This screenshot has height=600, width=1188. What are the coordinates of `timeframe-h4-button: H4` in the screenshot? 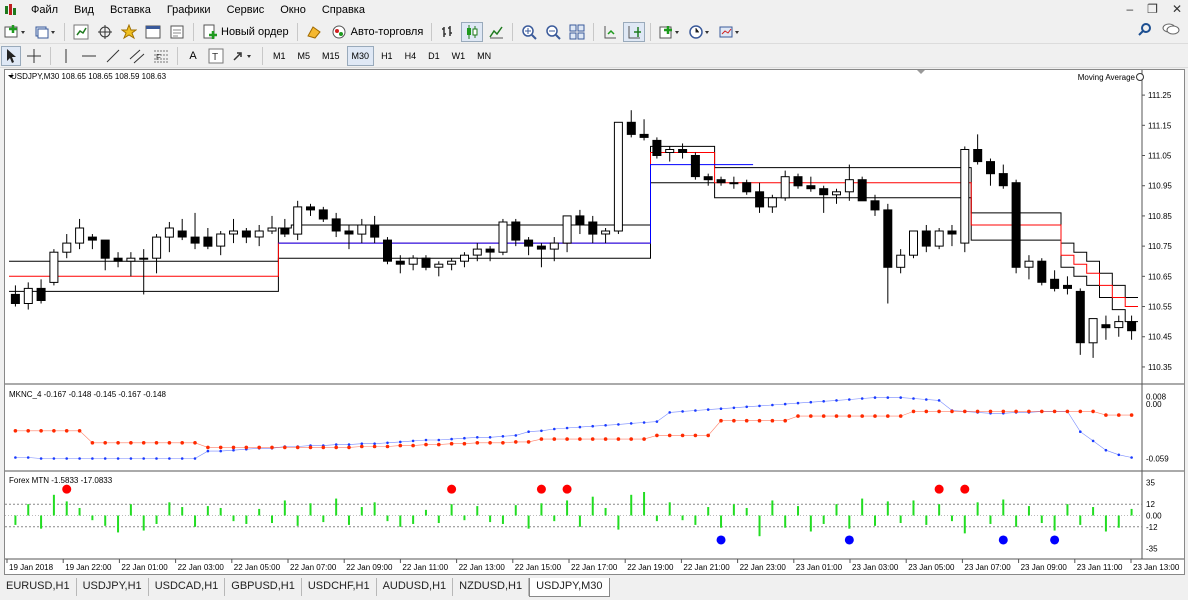 It's located at (411, 56).